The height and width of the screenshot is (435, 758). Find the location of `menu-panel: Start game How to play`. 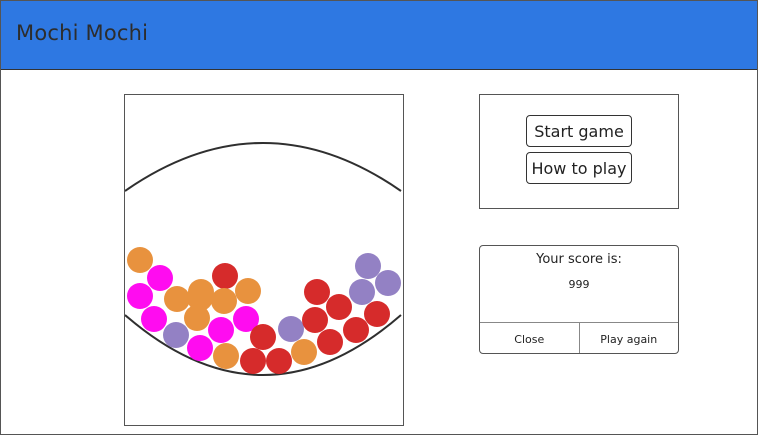

menu-panel: Start game How to play is located at coordinates (579, 151).